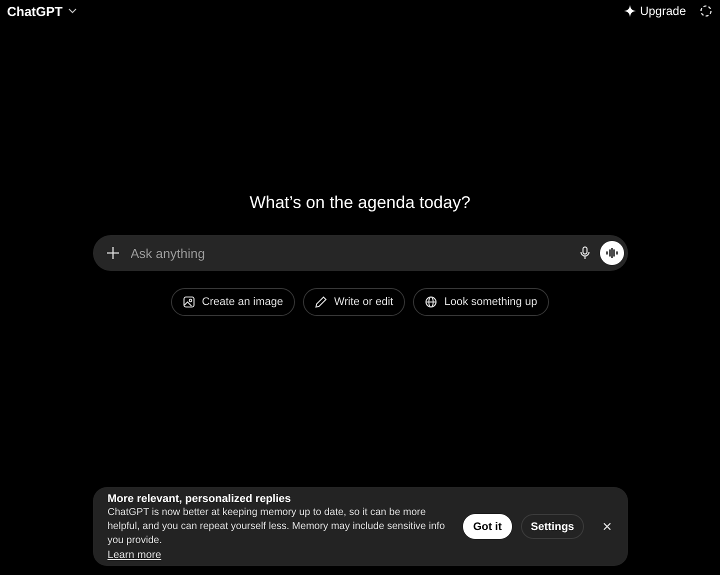 This screenshot has height=575, width=720. What do you see at coordinates (200, 499) in the screenshot?
I see `banner-title: More relevant, personalized replies` at bounding box center [200, 499].